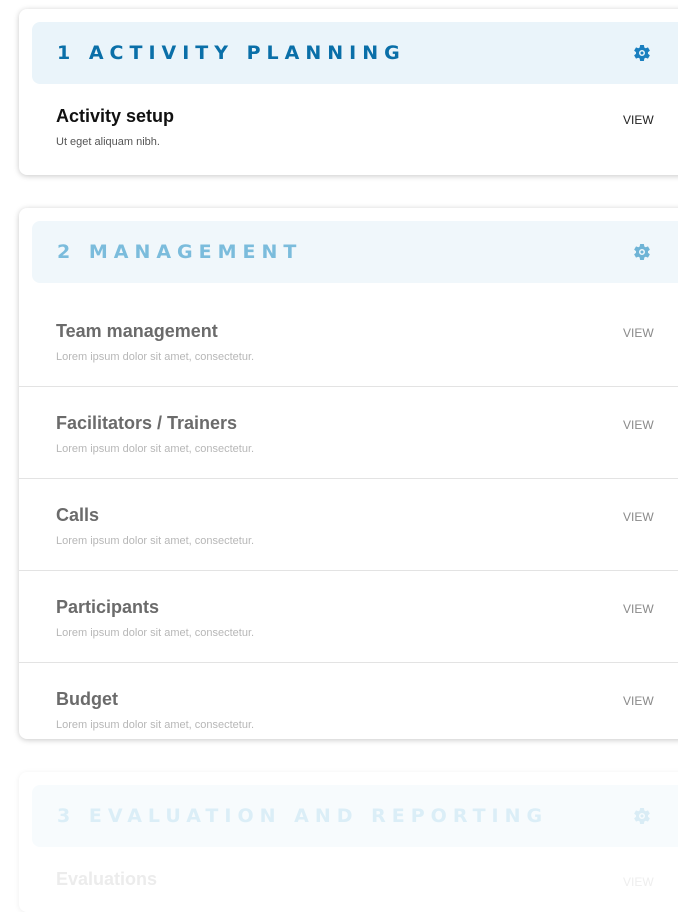 The height and width of the screenshot is (912, 678). What do you see at coordinates (107, 879) in the screenshot?
I see `item-title: Evaluations` at bounding box center [107, 879].